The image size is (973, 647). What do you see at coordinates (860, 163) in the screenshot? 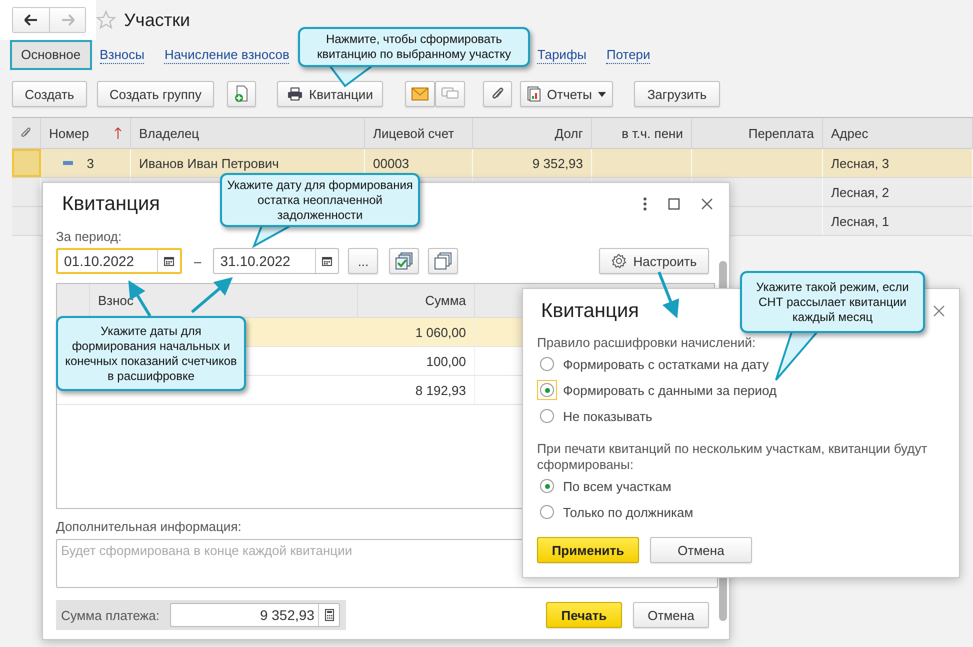
I see `table-cell: Лесная, 3` at bounding box center [860, 163].